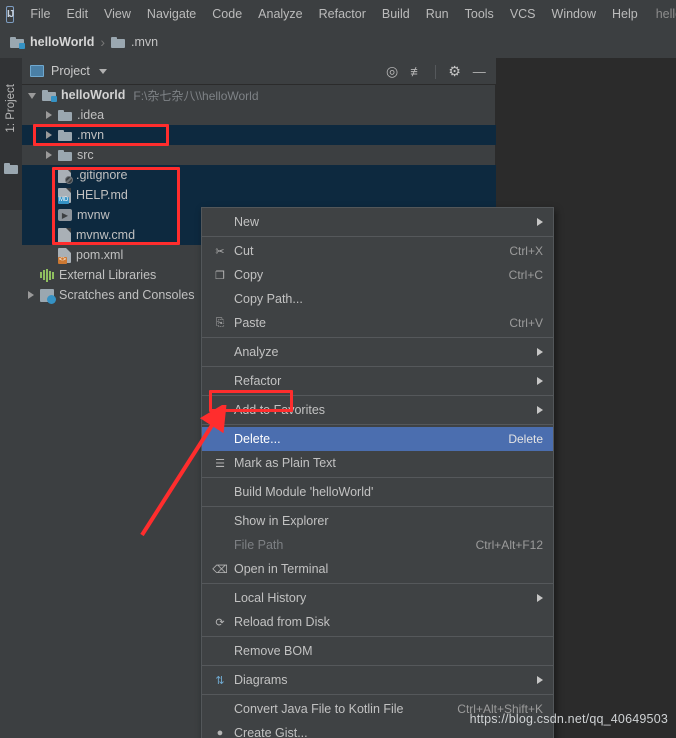  What do you see at coordinates (244, 251) in the screenshot?
I see `context-menu-item-label: Cut` at bounding box center [244, 251].